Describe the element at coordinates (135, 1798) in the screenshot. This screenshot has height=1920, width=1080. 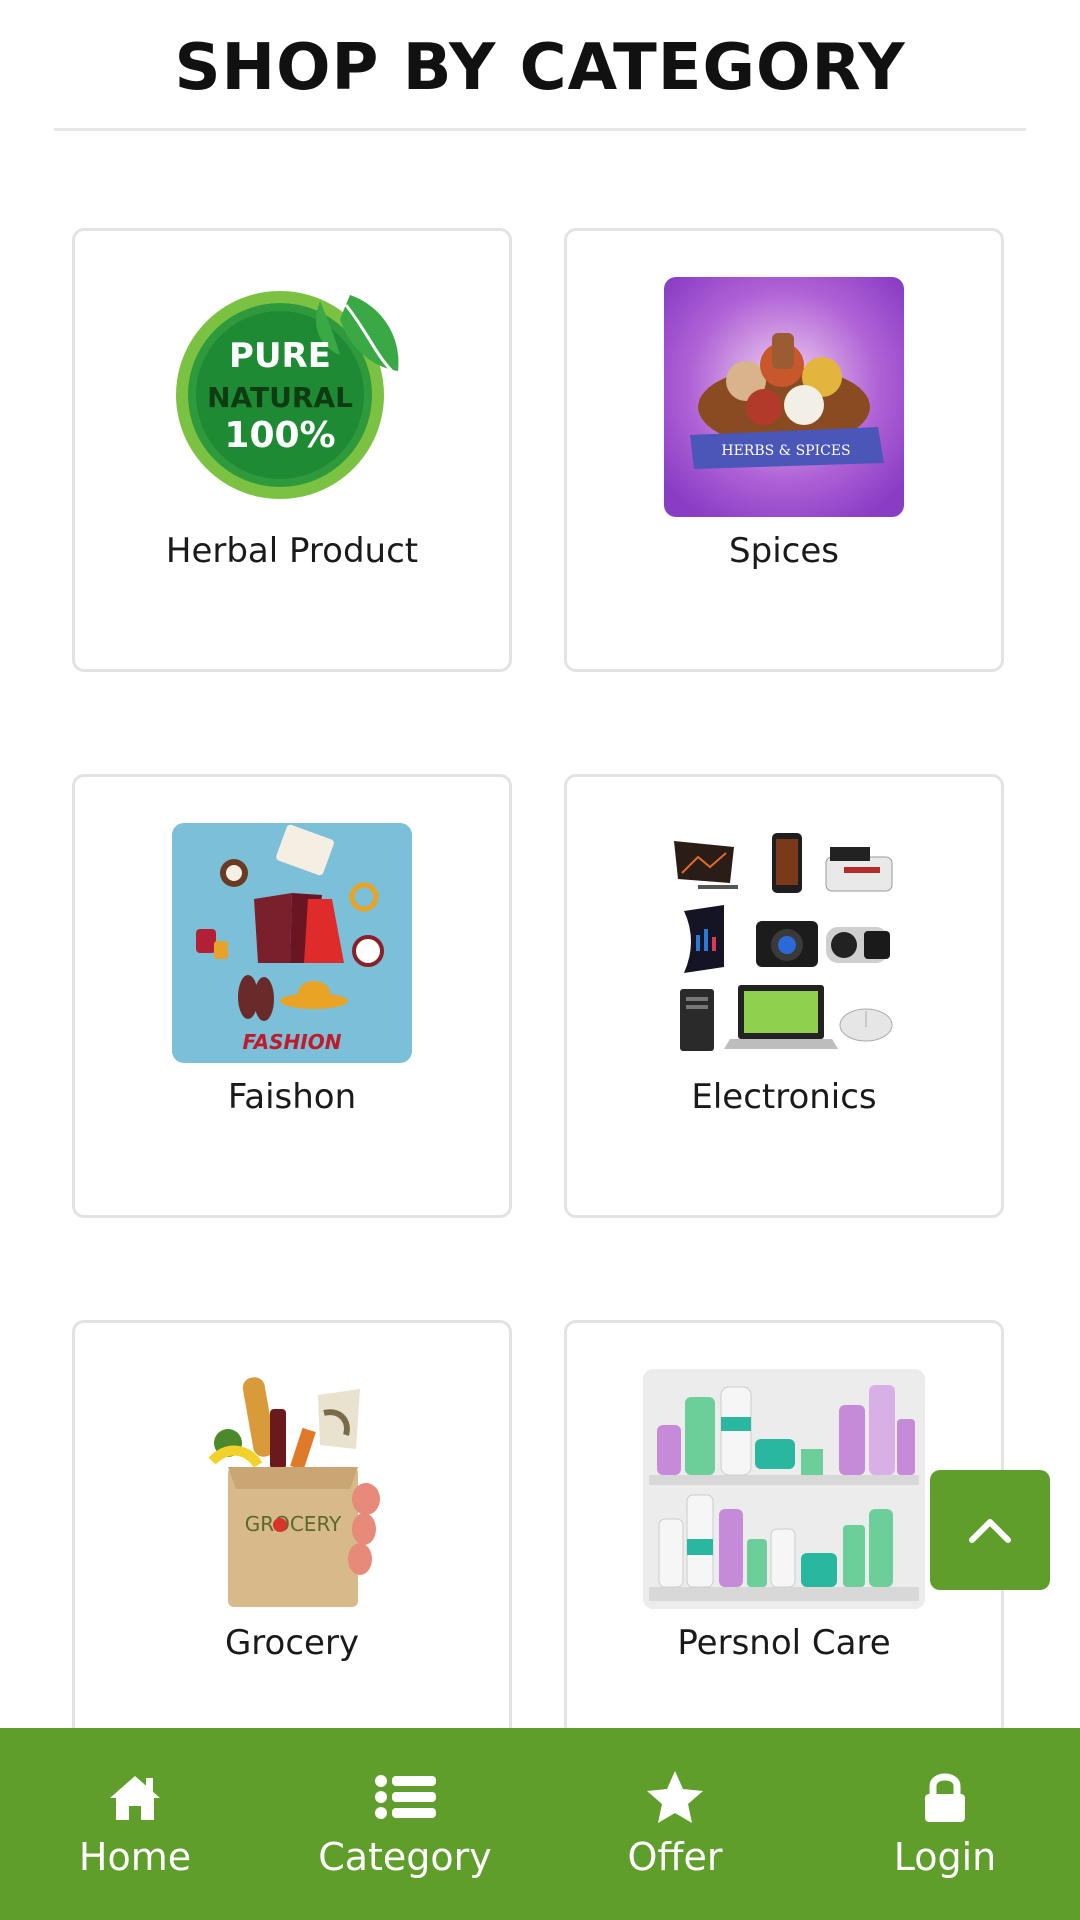
I see `home-icon` at that location.